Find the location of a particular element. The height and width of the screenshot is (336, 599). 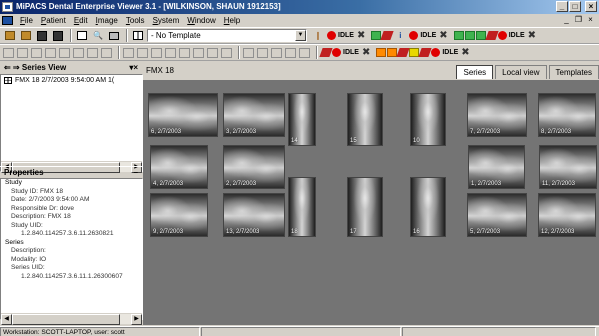

xray-image: 16 is located at coordinates (428, 207).